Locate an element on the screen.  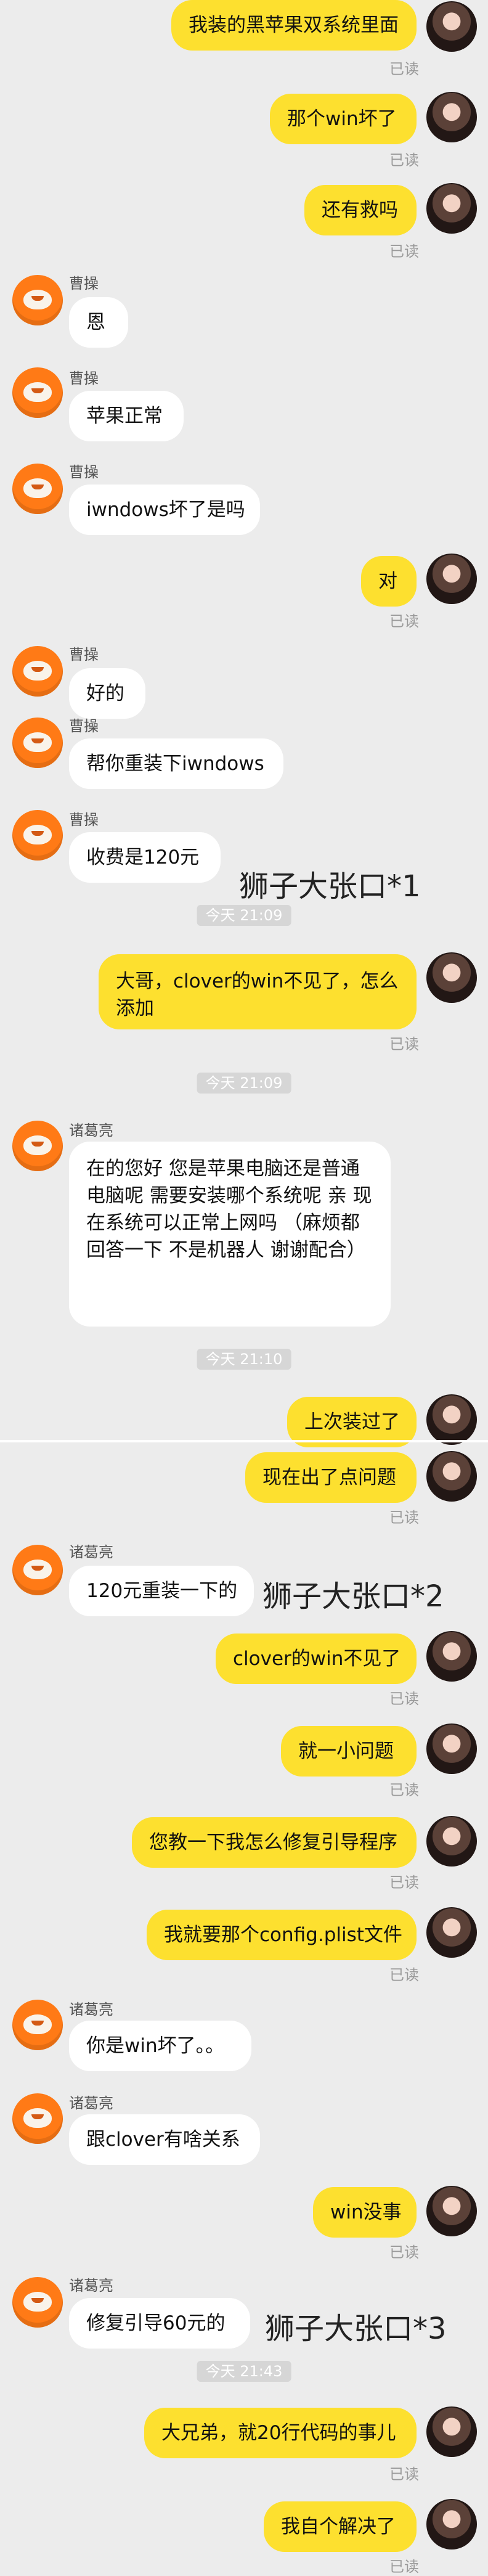
message-bubble-incoming: 修复引导60元的 is located at coordinates (159, 2323).